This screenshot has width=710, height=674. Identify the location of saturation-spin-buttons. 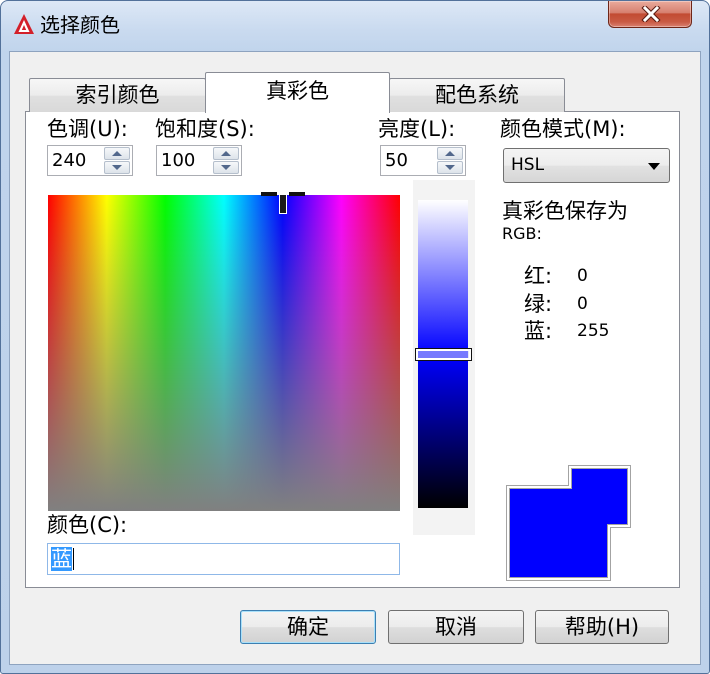
(226, 160).